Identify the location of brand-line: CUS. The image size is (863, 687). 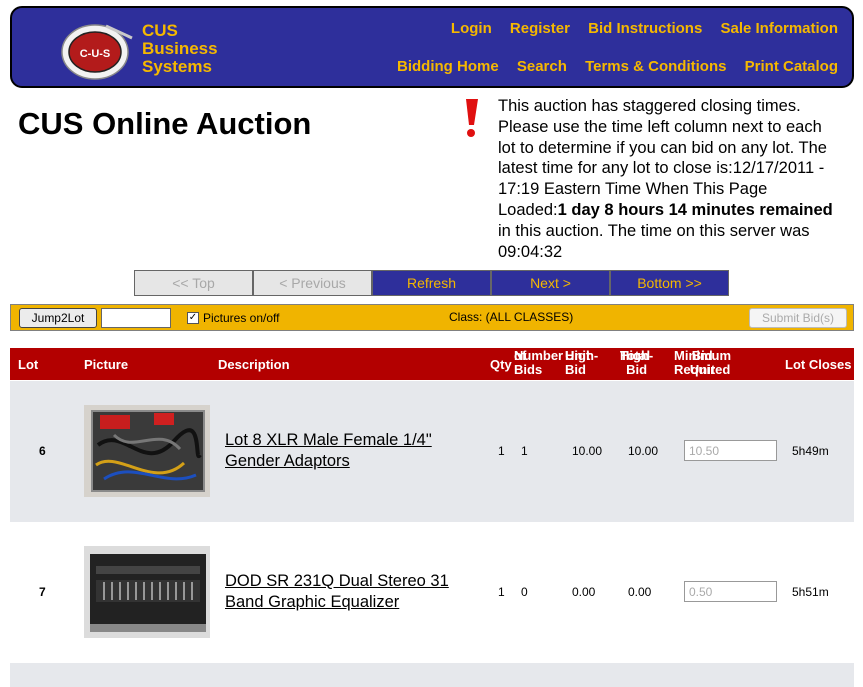
(160, 30).